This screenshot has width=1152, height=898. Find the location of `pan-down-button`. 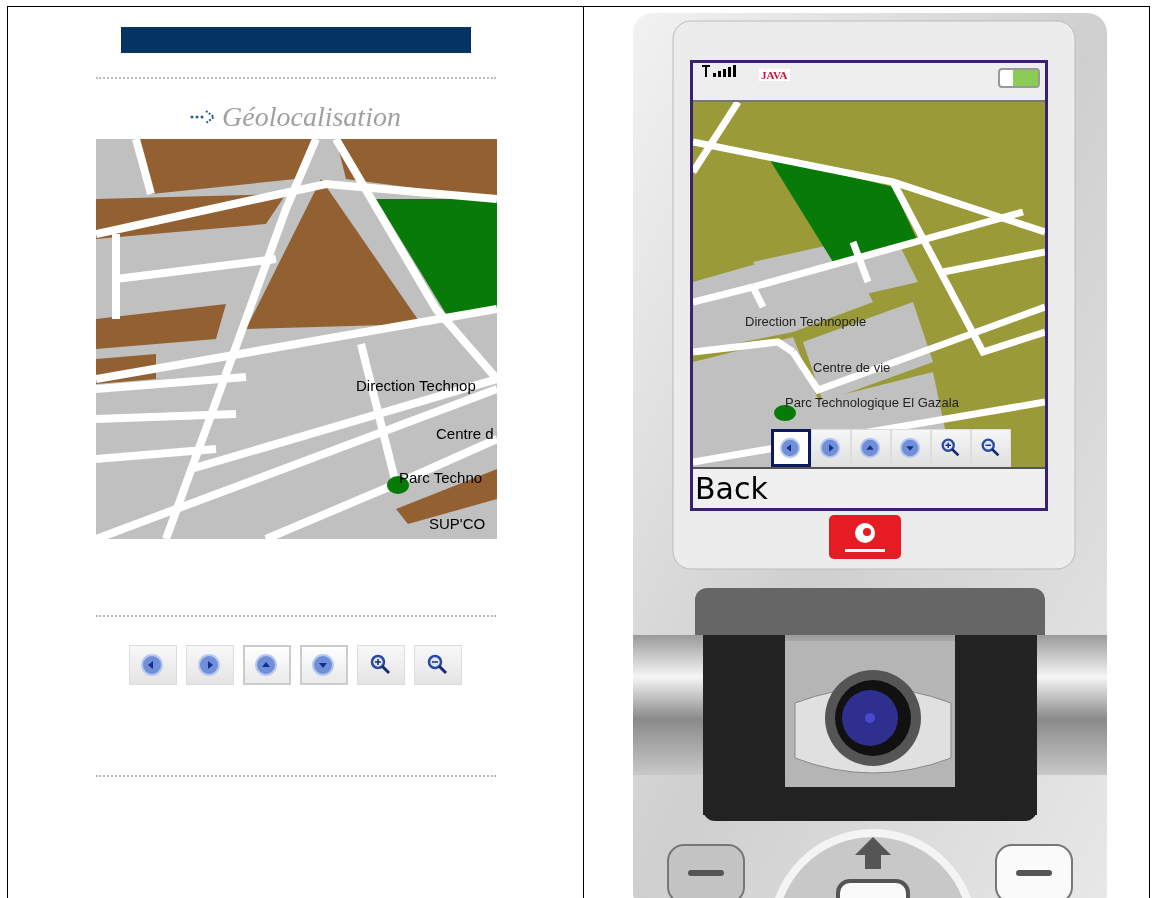

pan-down-button is located at coordinates (324, 665).